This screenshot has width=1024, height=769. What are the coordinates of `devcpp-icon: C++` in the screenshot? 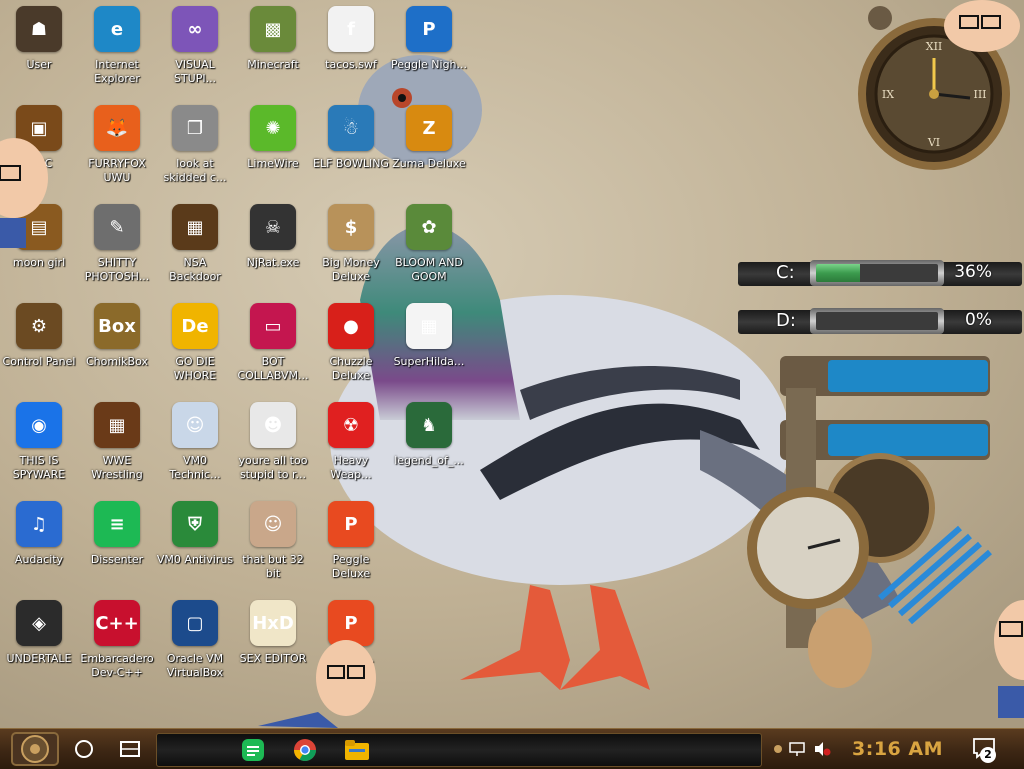 It's located at (117, 623).